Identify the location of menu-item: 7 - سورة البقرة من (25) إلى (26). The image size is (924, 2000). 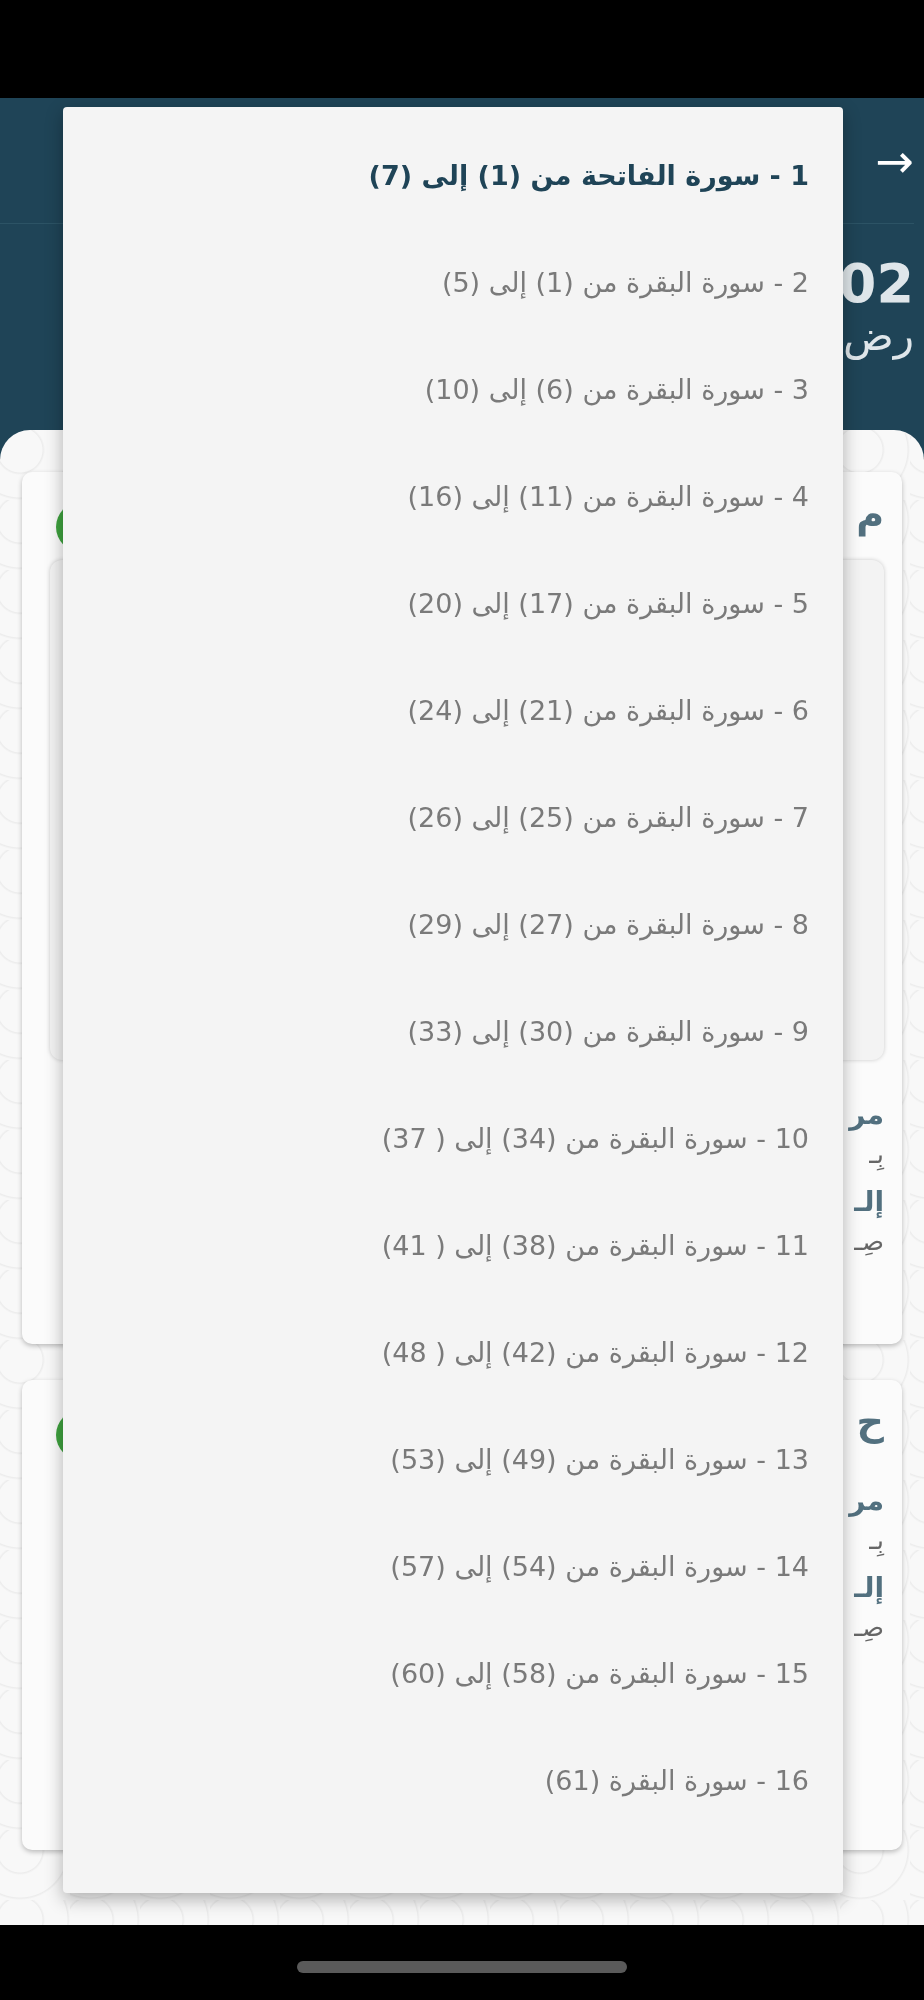
(608, 817).